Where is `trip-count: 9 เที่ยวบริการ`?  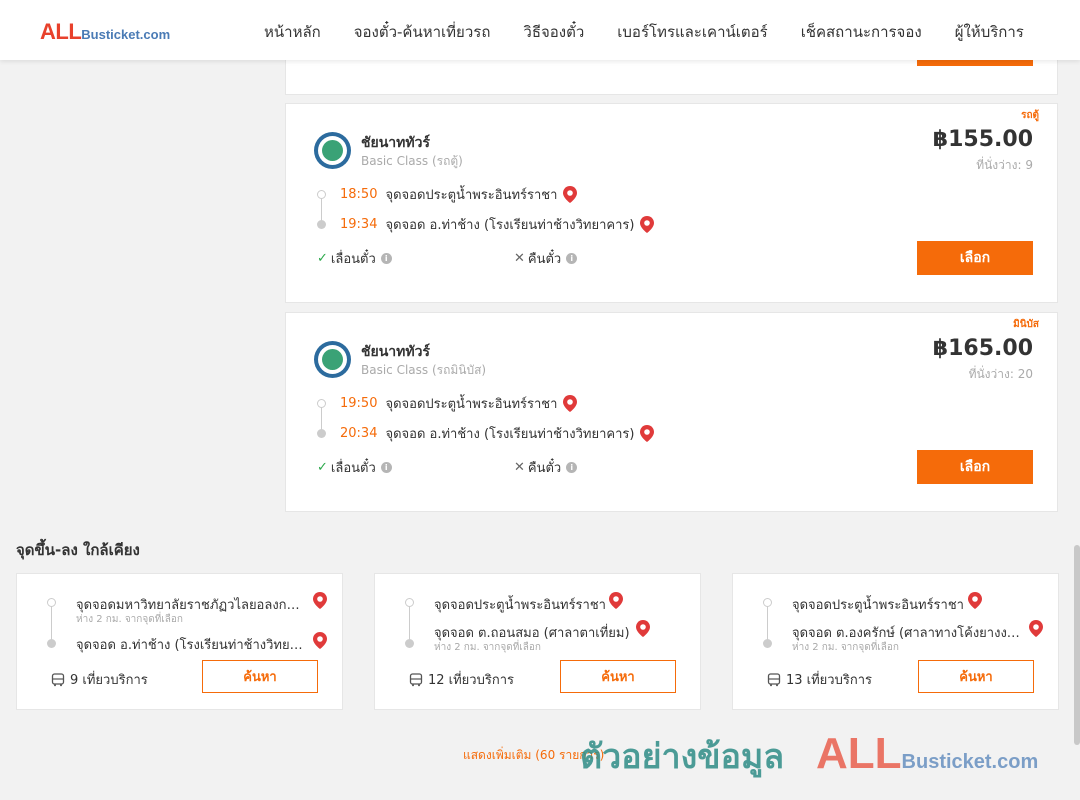 trip-count: 9 เที่ยวบริการ is located at coordinates (99, 679).